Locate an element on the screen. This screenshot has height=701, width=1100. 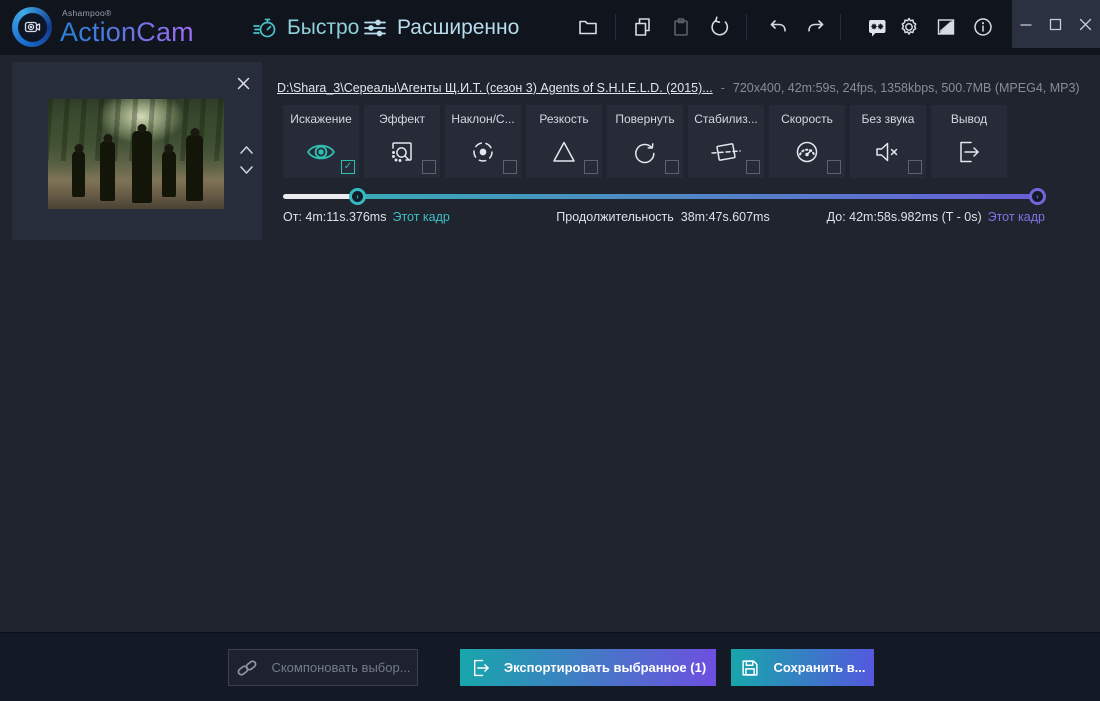
export-selected-button: Экспортировать выбранное (1) is located at coordinates (588, 667).